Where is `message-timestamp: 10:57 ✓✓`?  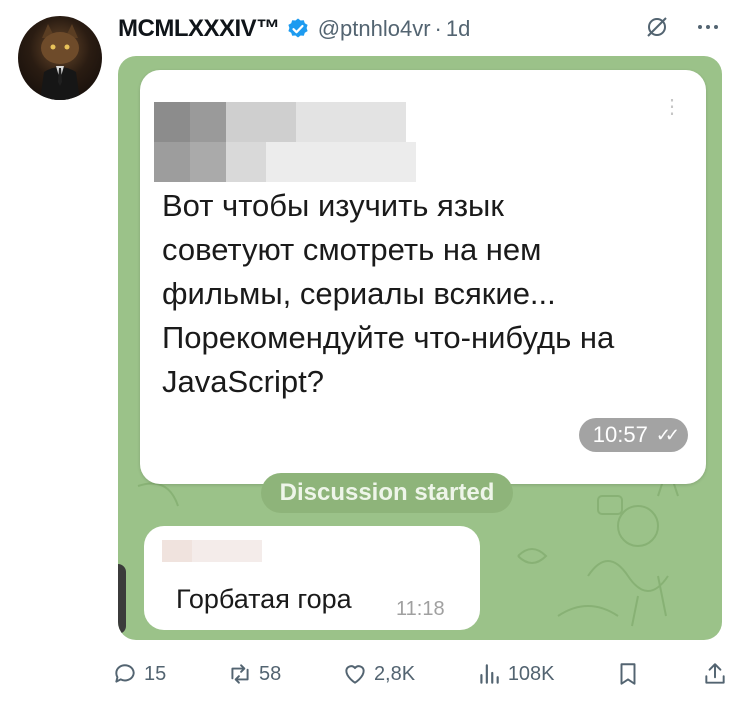 message-timestamp: 10:57 ✓✓ is located at coordinates (633, 435).